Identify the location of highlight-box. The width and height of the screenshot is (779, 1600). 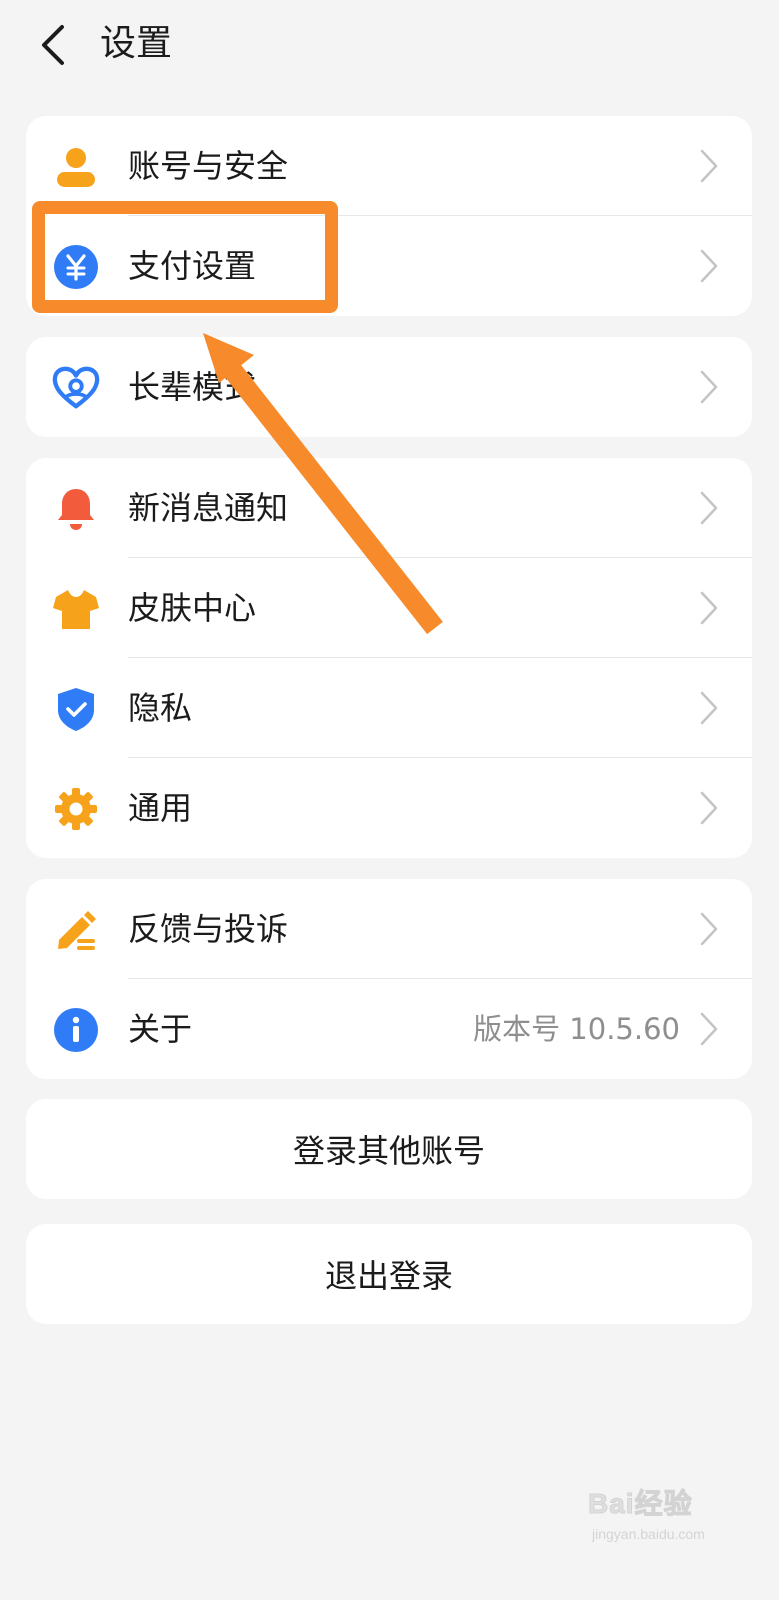
(185, 257).